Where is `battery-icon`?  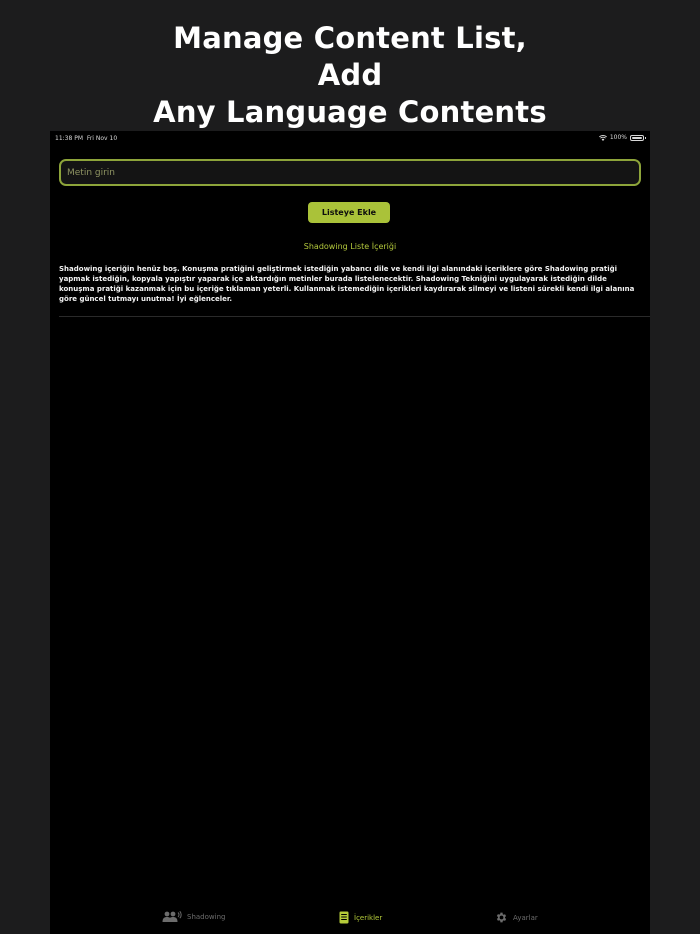
battery-icon is located at coordinates (638, 137).